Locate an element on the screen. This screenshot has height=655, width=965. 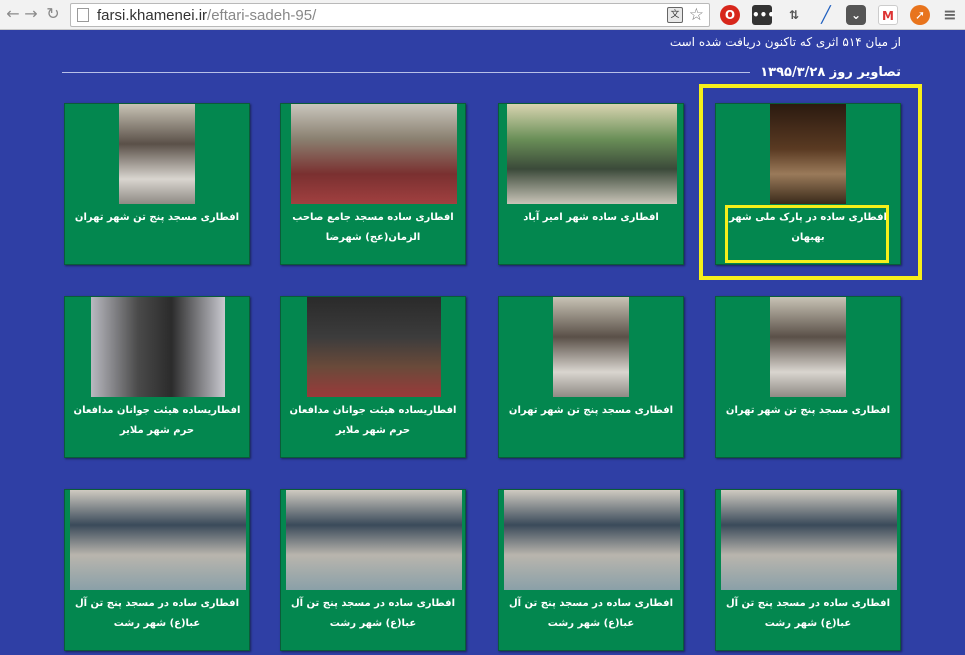
page-icon is located at coordinates (83, 15).